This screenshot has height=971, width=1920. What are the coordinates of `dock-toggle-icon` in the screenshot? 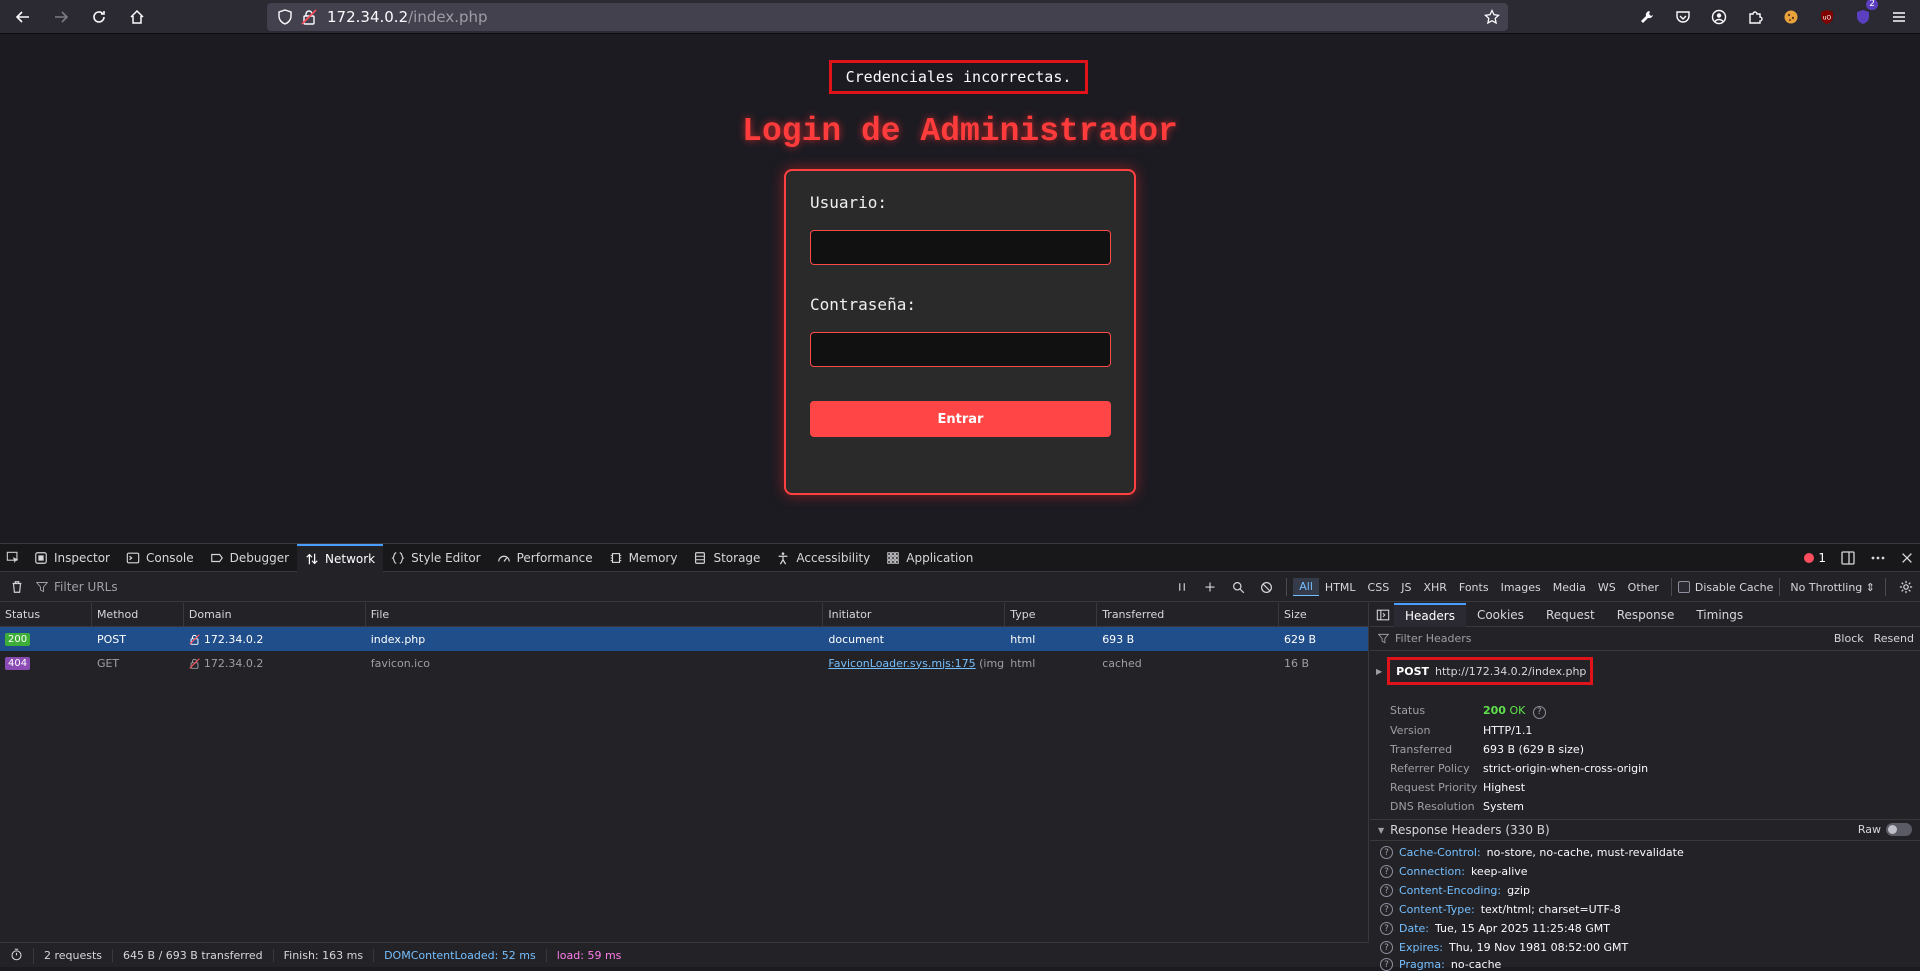 It's located at (1848, 558).